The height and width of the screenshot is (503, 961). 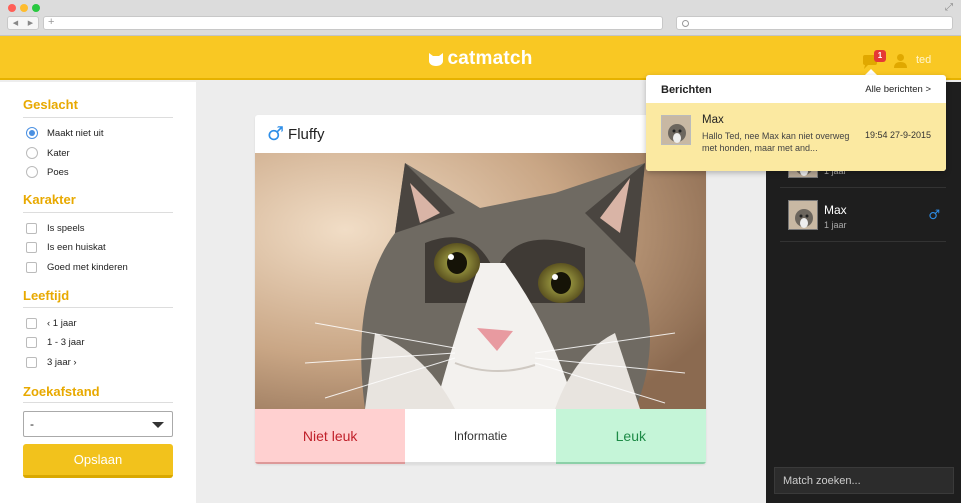 I want to click on card-actions: Niet leuk Informatie Leuk, so click(x=480, y=436).